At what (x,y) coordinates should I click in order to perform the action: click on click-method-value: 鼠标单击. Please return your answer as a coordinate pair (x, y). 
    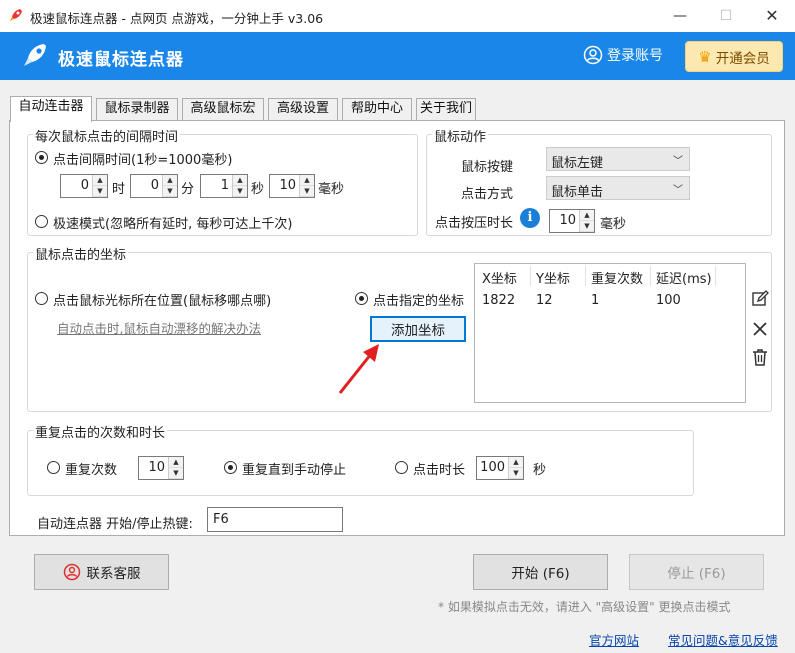
    Looking at the image, I should click on (577, 192).